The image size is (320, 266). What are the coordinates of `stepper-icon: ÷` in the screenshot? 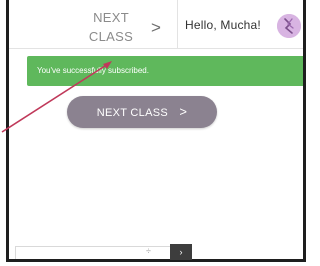 It's located at (148, 251).